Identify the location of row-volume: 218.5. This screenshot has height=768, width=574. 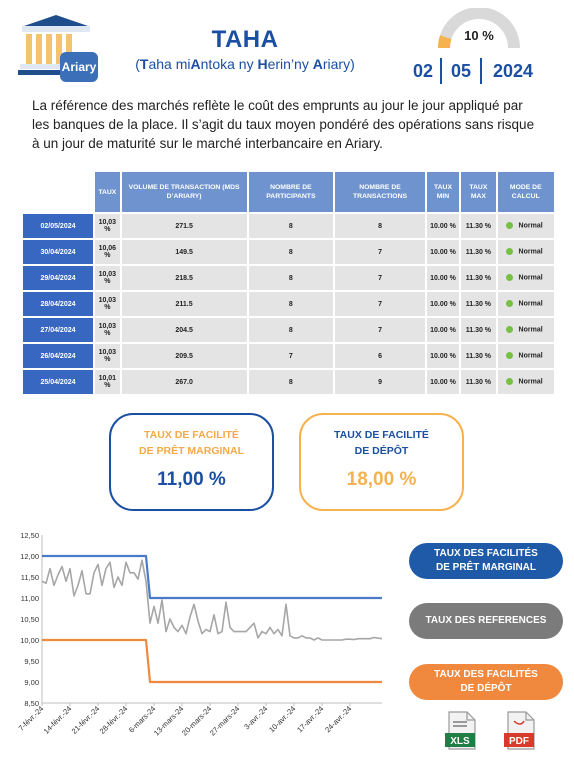
(184, 278).